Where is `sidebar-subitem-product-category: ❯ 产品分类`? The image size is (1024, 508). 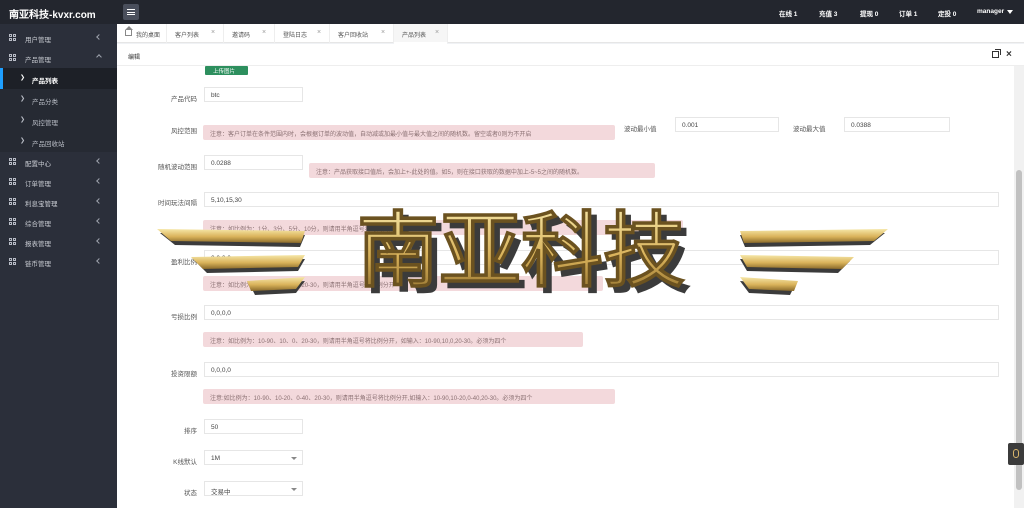
sidebar-subitem-product-category: ❯ 产品分类 is located at coordinates (58, 99).